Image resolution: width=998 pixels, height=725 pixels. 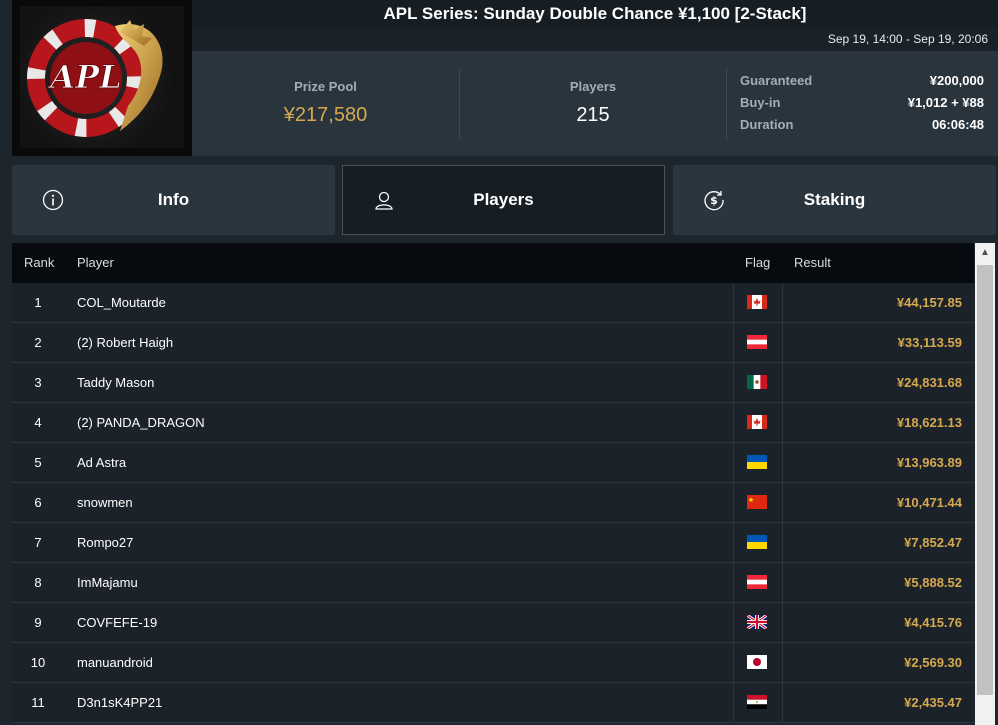 What do you see at coordinates (985, 480) in the screenshot?
I see `scrollbar-thumb` at bounding box center [985, 480].